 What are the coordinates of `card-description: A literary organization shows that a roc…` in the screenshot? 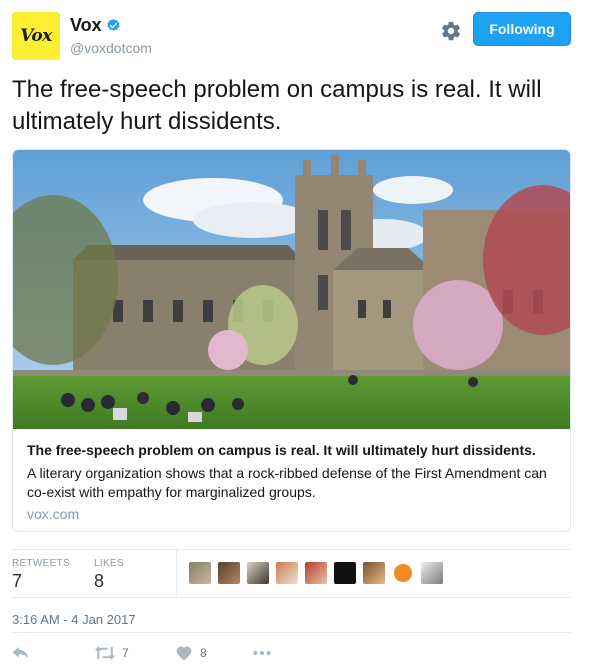 It's located at (287, 482).